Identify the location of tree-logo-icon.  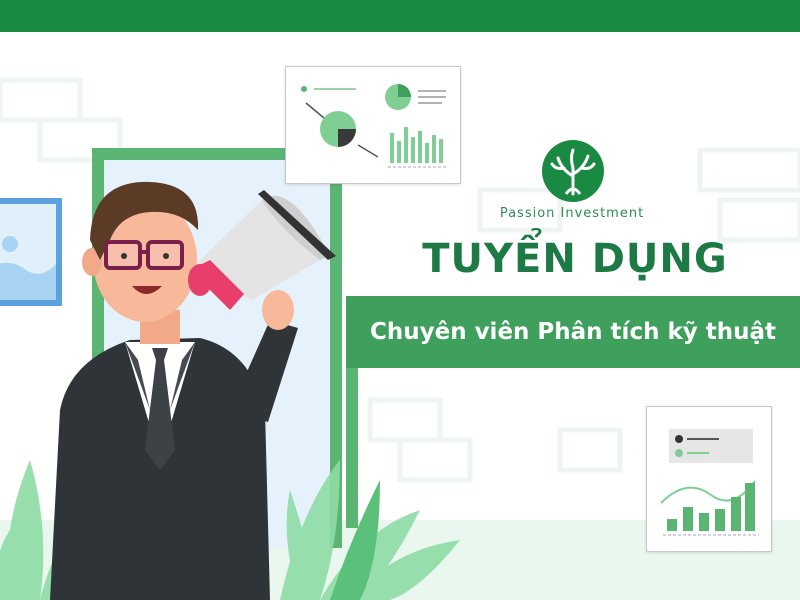
(573, 171).